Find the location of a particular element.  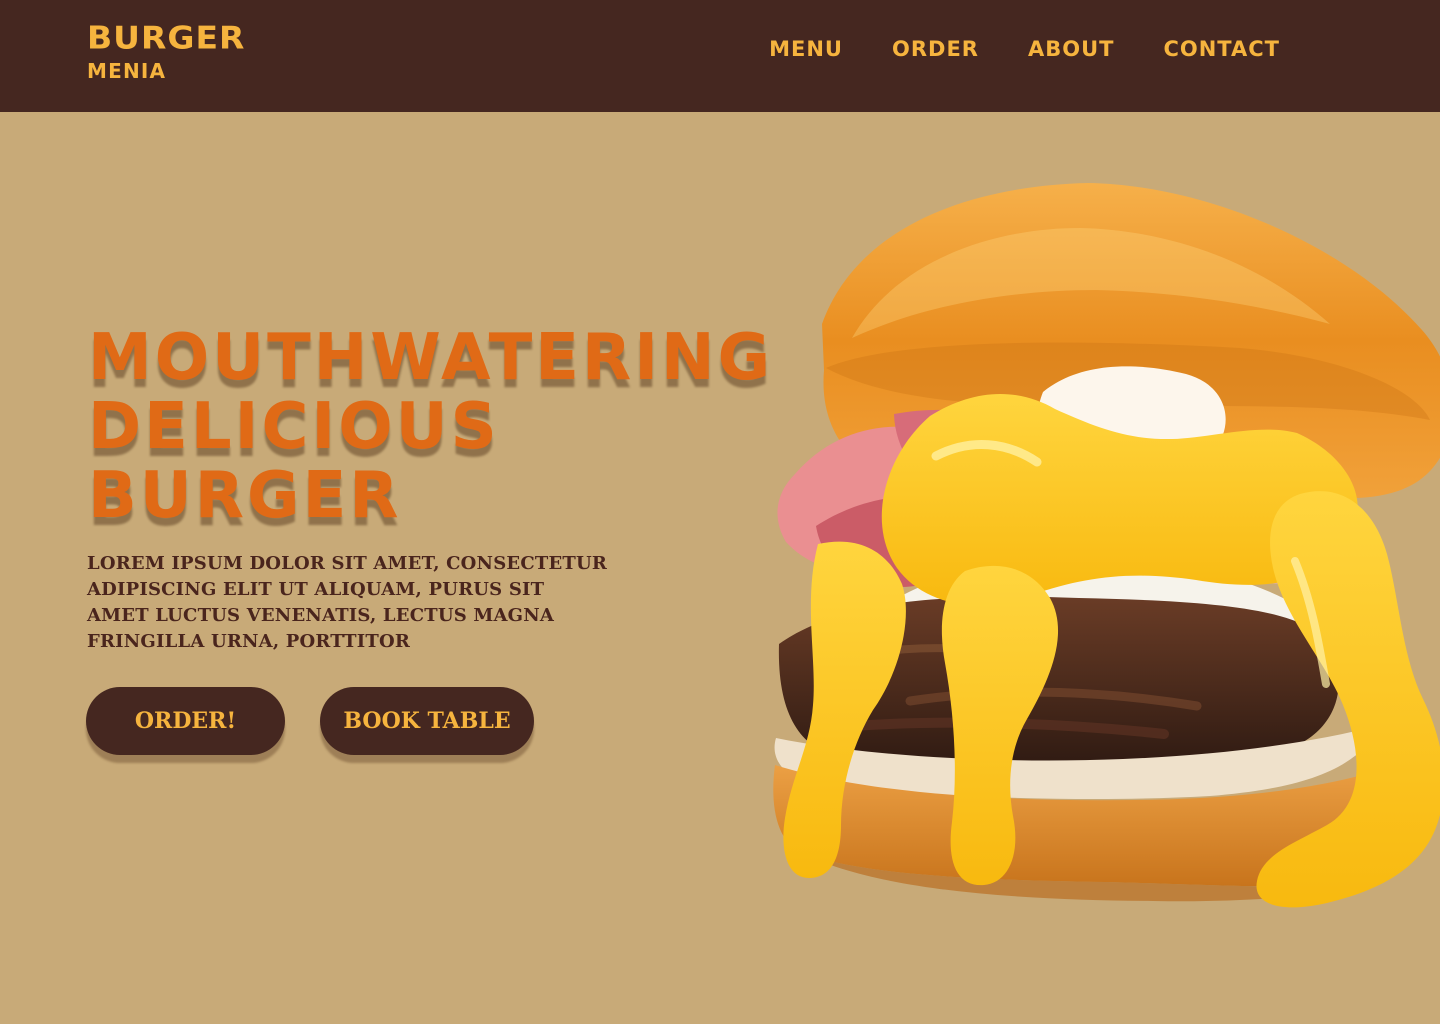

hero-title-line-3: BURGER is located at coordinates (245, 496).